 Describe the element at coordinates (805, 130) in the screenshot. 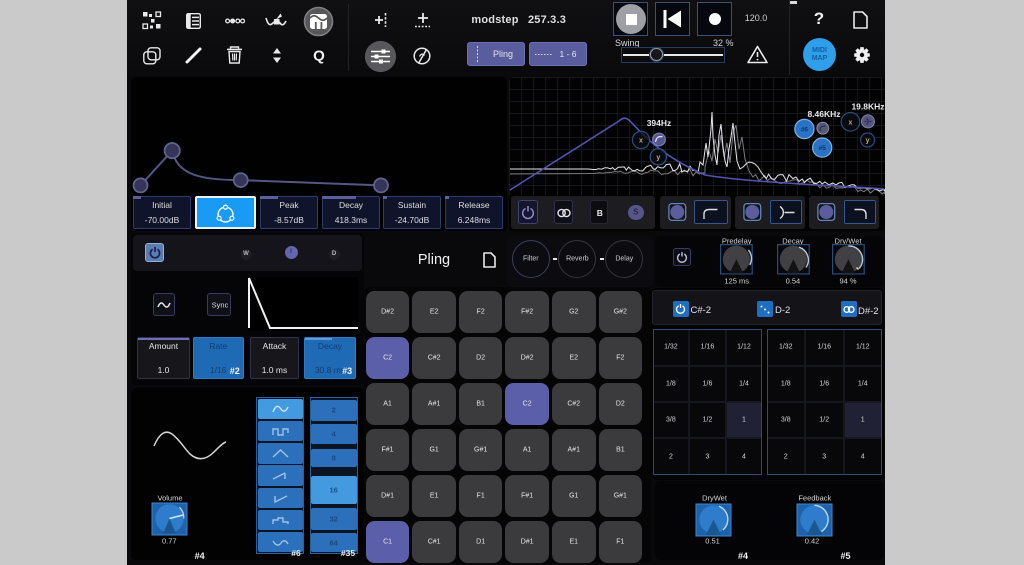

I see `svg-text: #6` at that location.